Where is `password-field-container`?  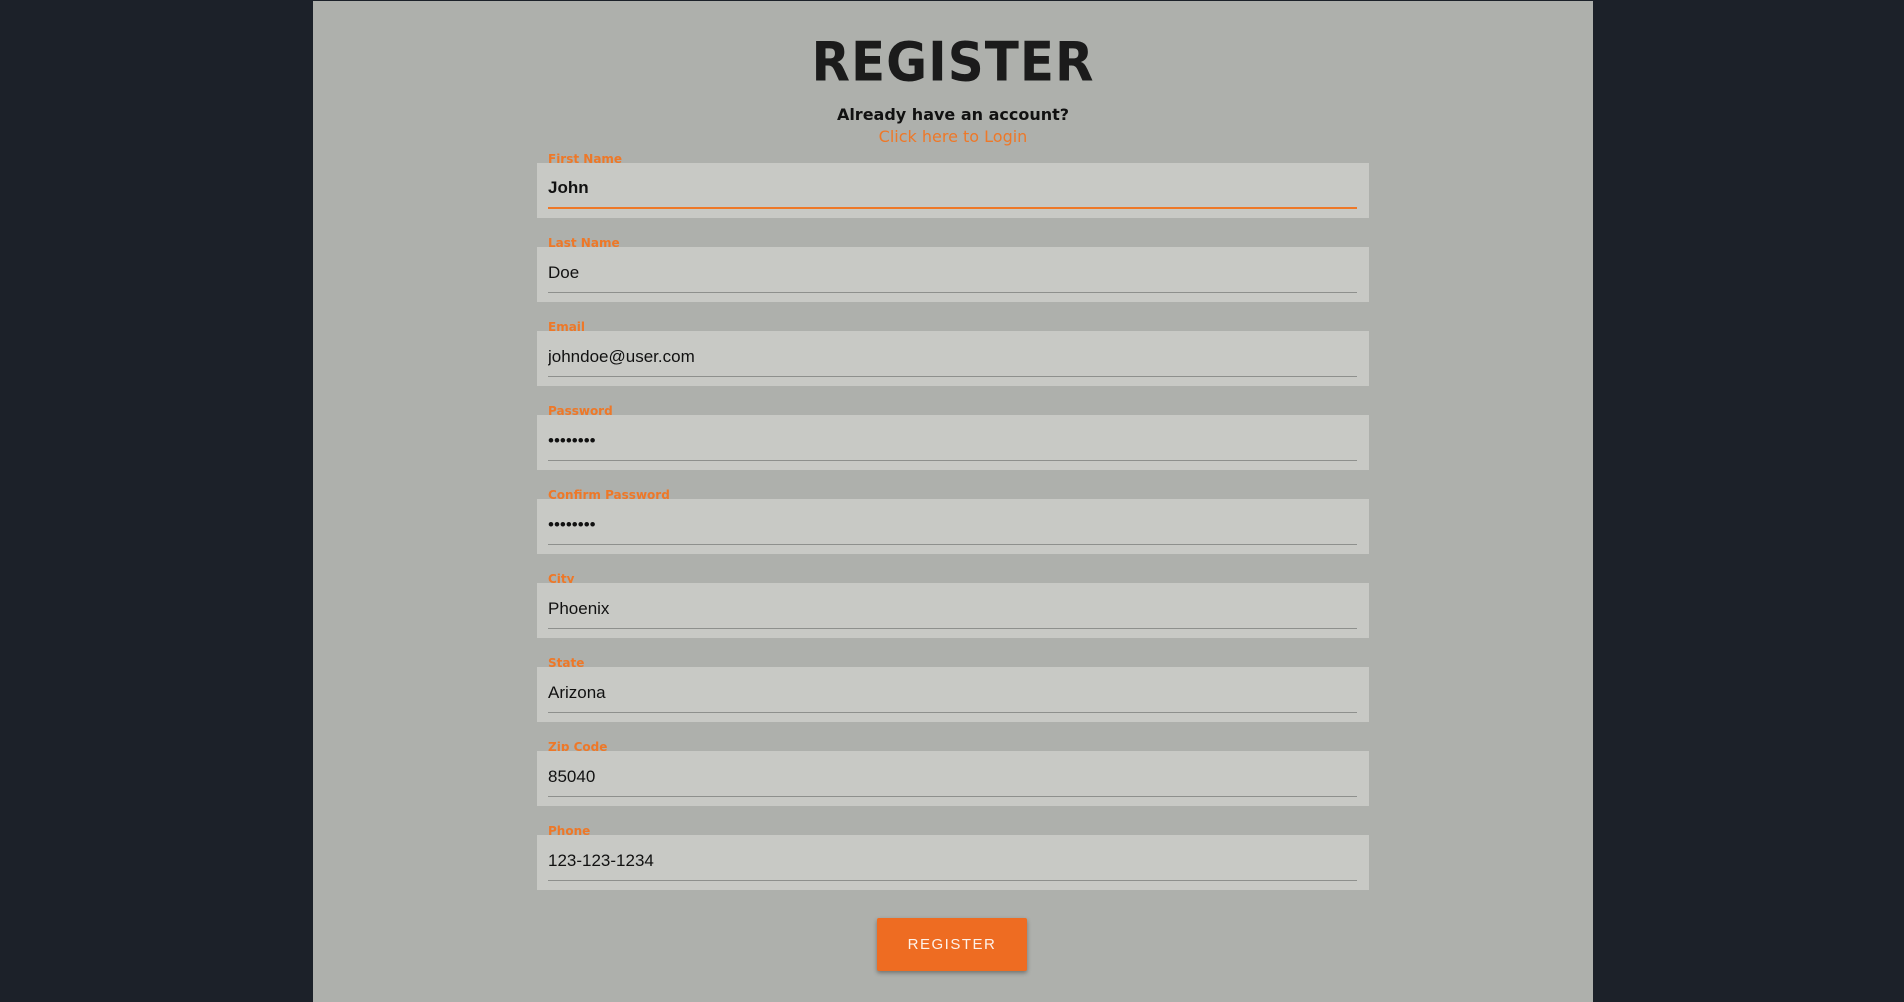 password-field-container is located at coordinates (953, 442).